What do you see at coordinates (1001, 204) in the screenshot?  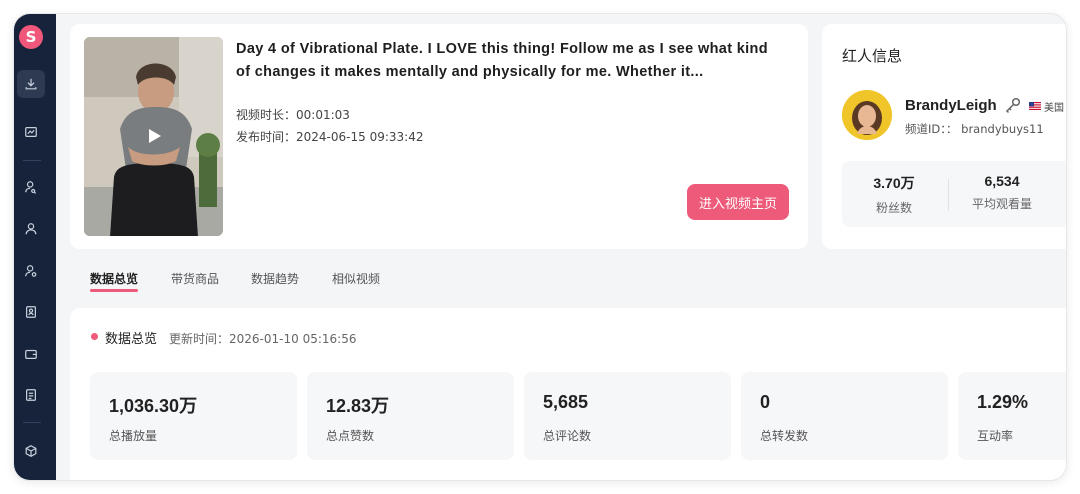 I see `stat-label: 平均观看量` at bounding box center [1001, 204].